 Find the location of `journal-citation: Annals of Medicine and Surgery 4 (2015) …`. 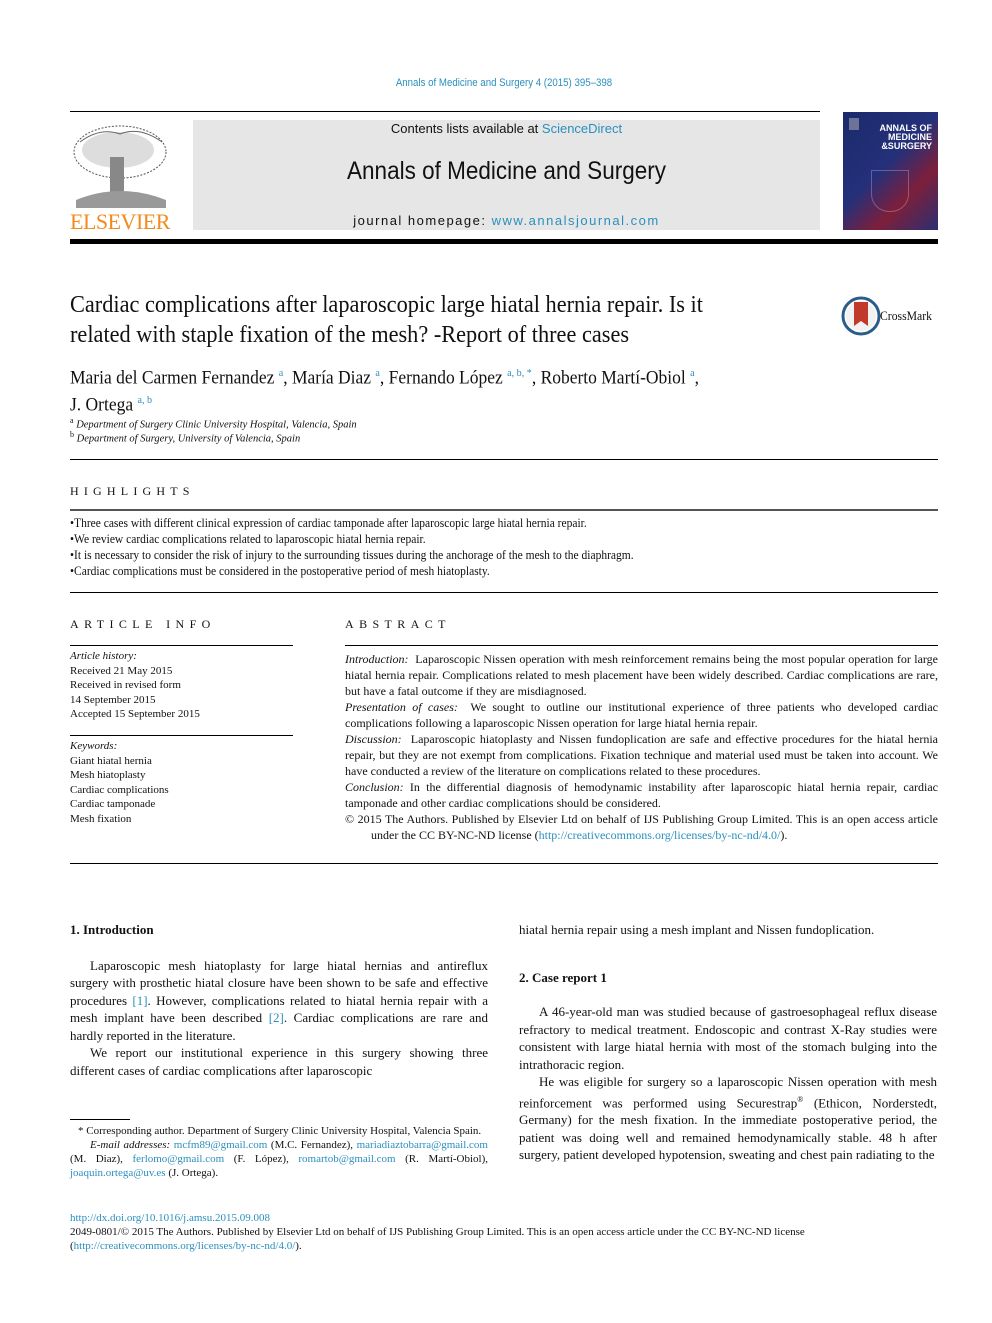

journal-citation: Annals of Medicine and Surgery 4 (2015) … is located at coordinates (504, 83).